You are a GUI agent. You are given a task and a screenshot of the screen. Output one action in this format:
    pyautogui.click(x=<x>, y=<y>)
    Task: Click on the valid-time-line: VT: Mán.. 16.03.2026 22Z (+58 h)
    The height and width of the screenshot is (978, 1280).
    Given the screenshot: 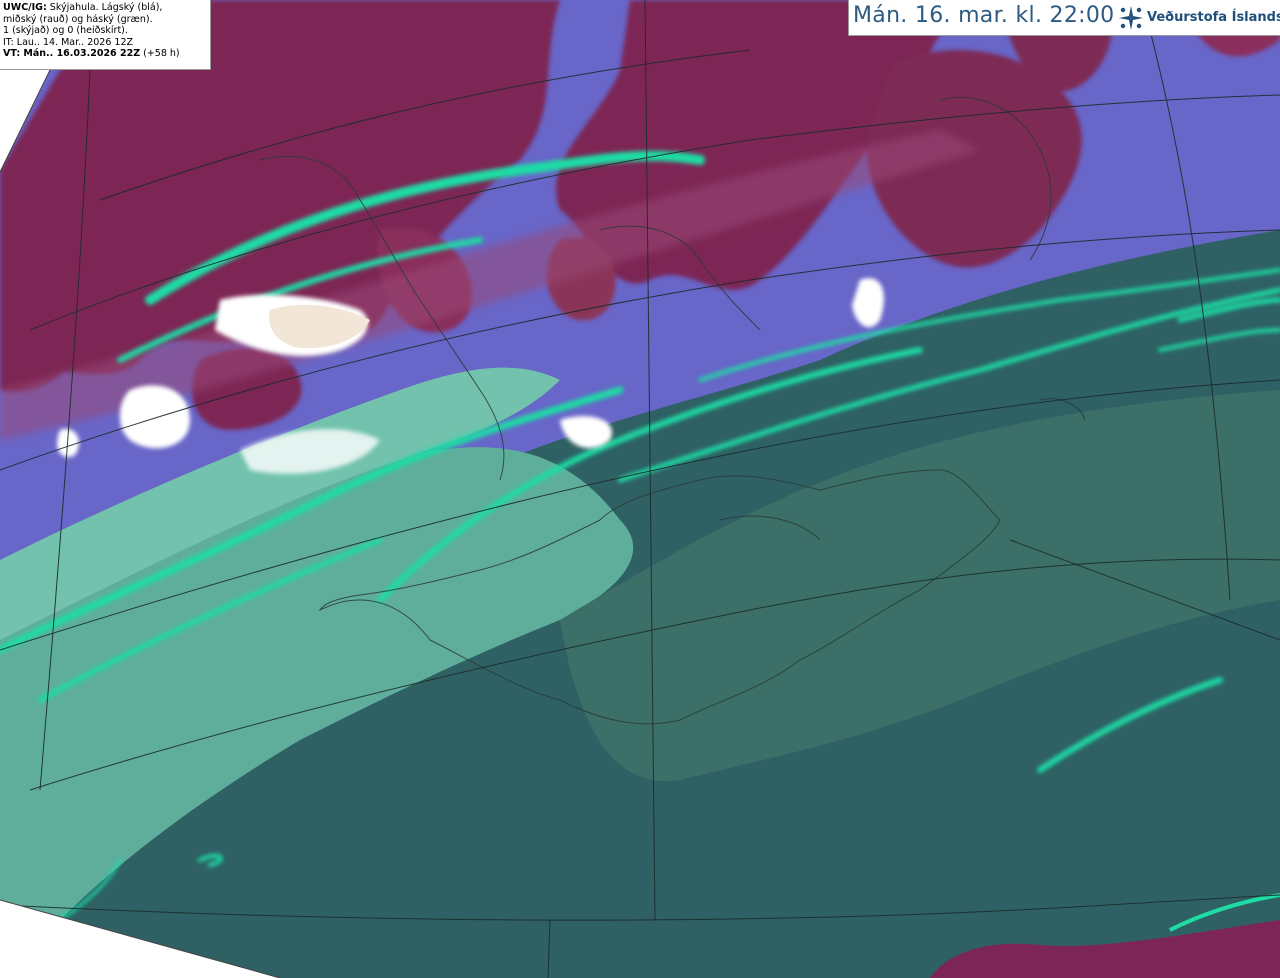 What is the action you would take?
    pyautogui.click(x=105, y=54)
    